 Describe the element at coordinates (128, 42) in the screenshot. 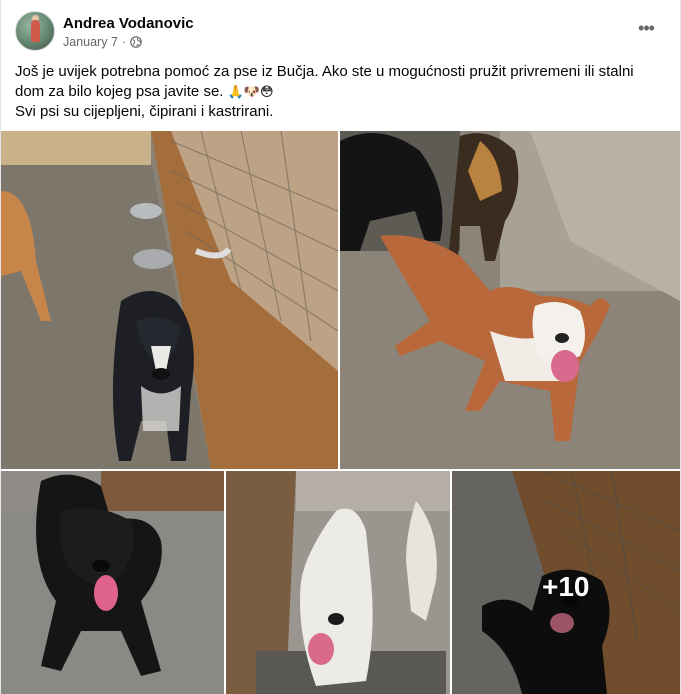

I see `post-meta: January 7 ·` at that location.